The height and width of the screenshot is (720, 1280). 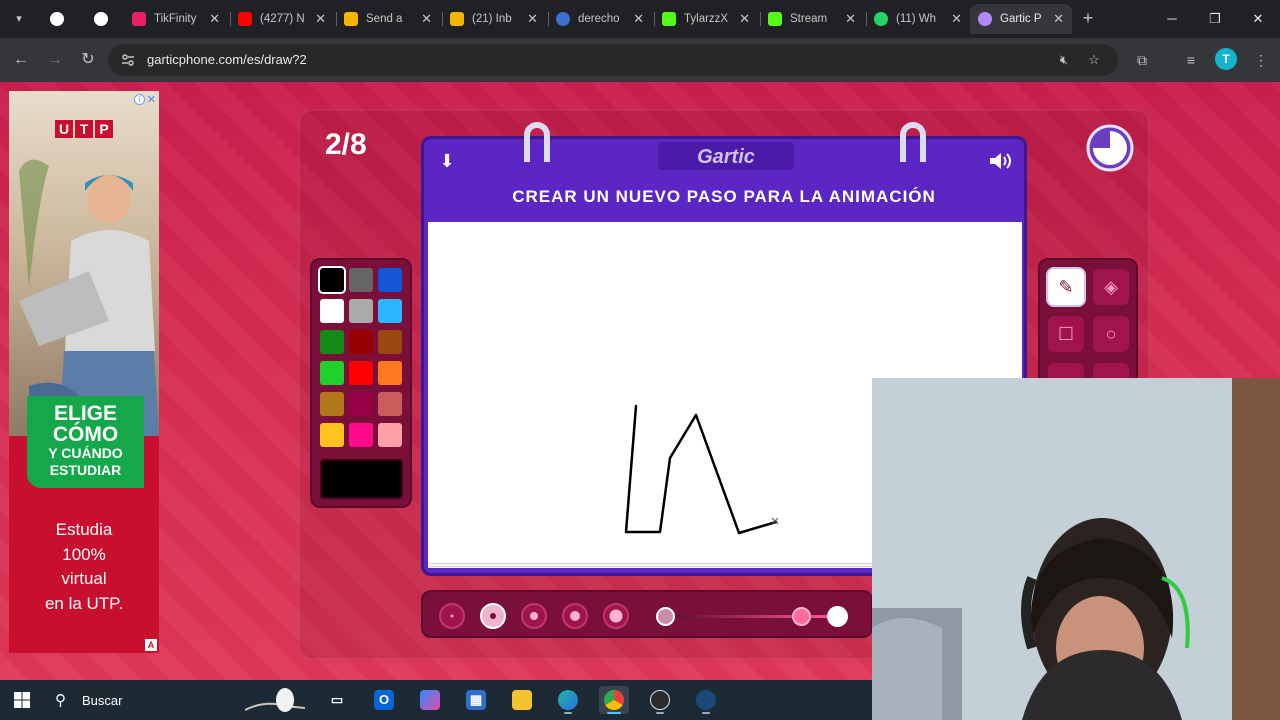 I want to click on outlook-icon: O, so click(x=384, y=700).